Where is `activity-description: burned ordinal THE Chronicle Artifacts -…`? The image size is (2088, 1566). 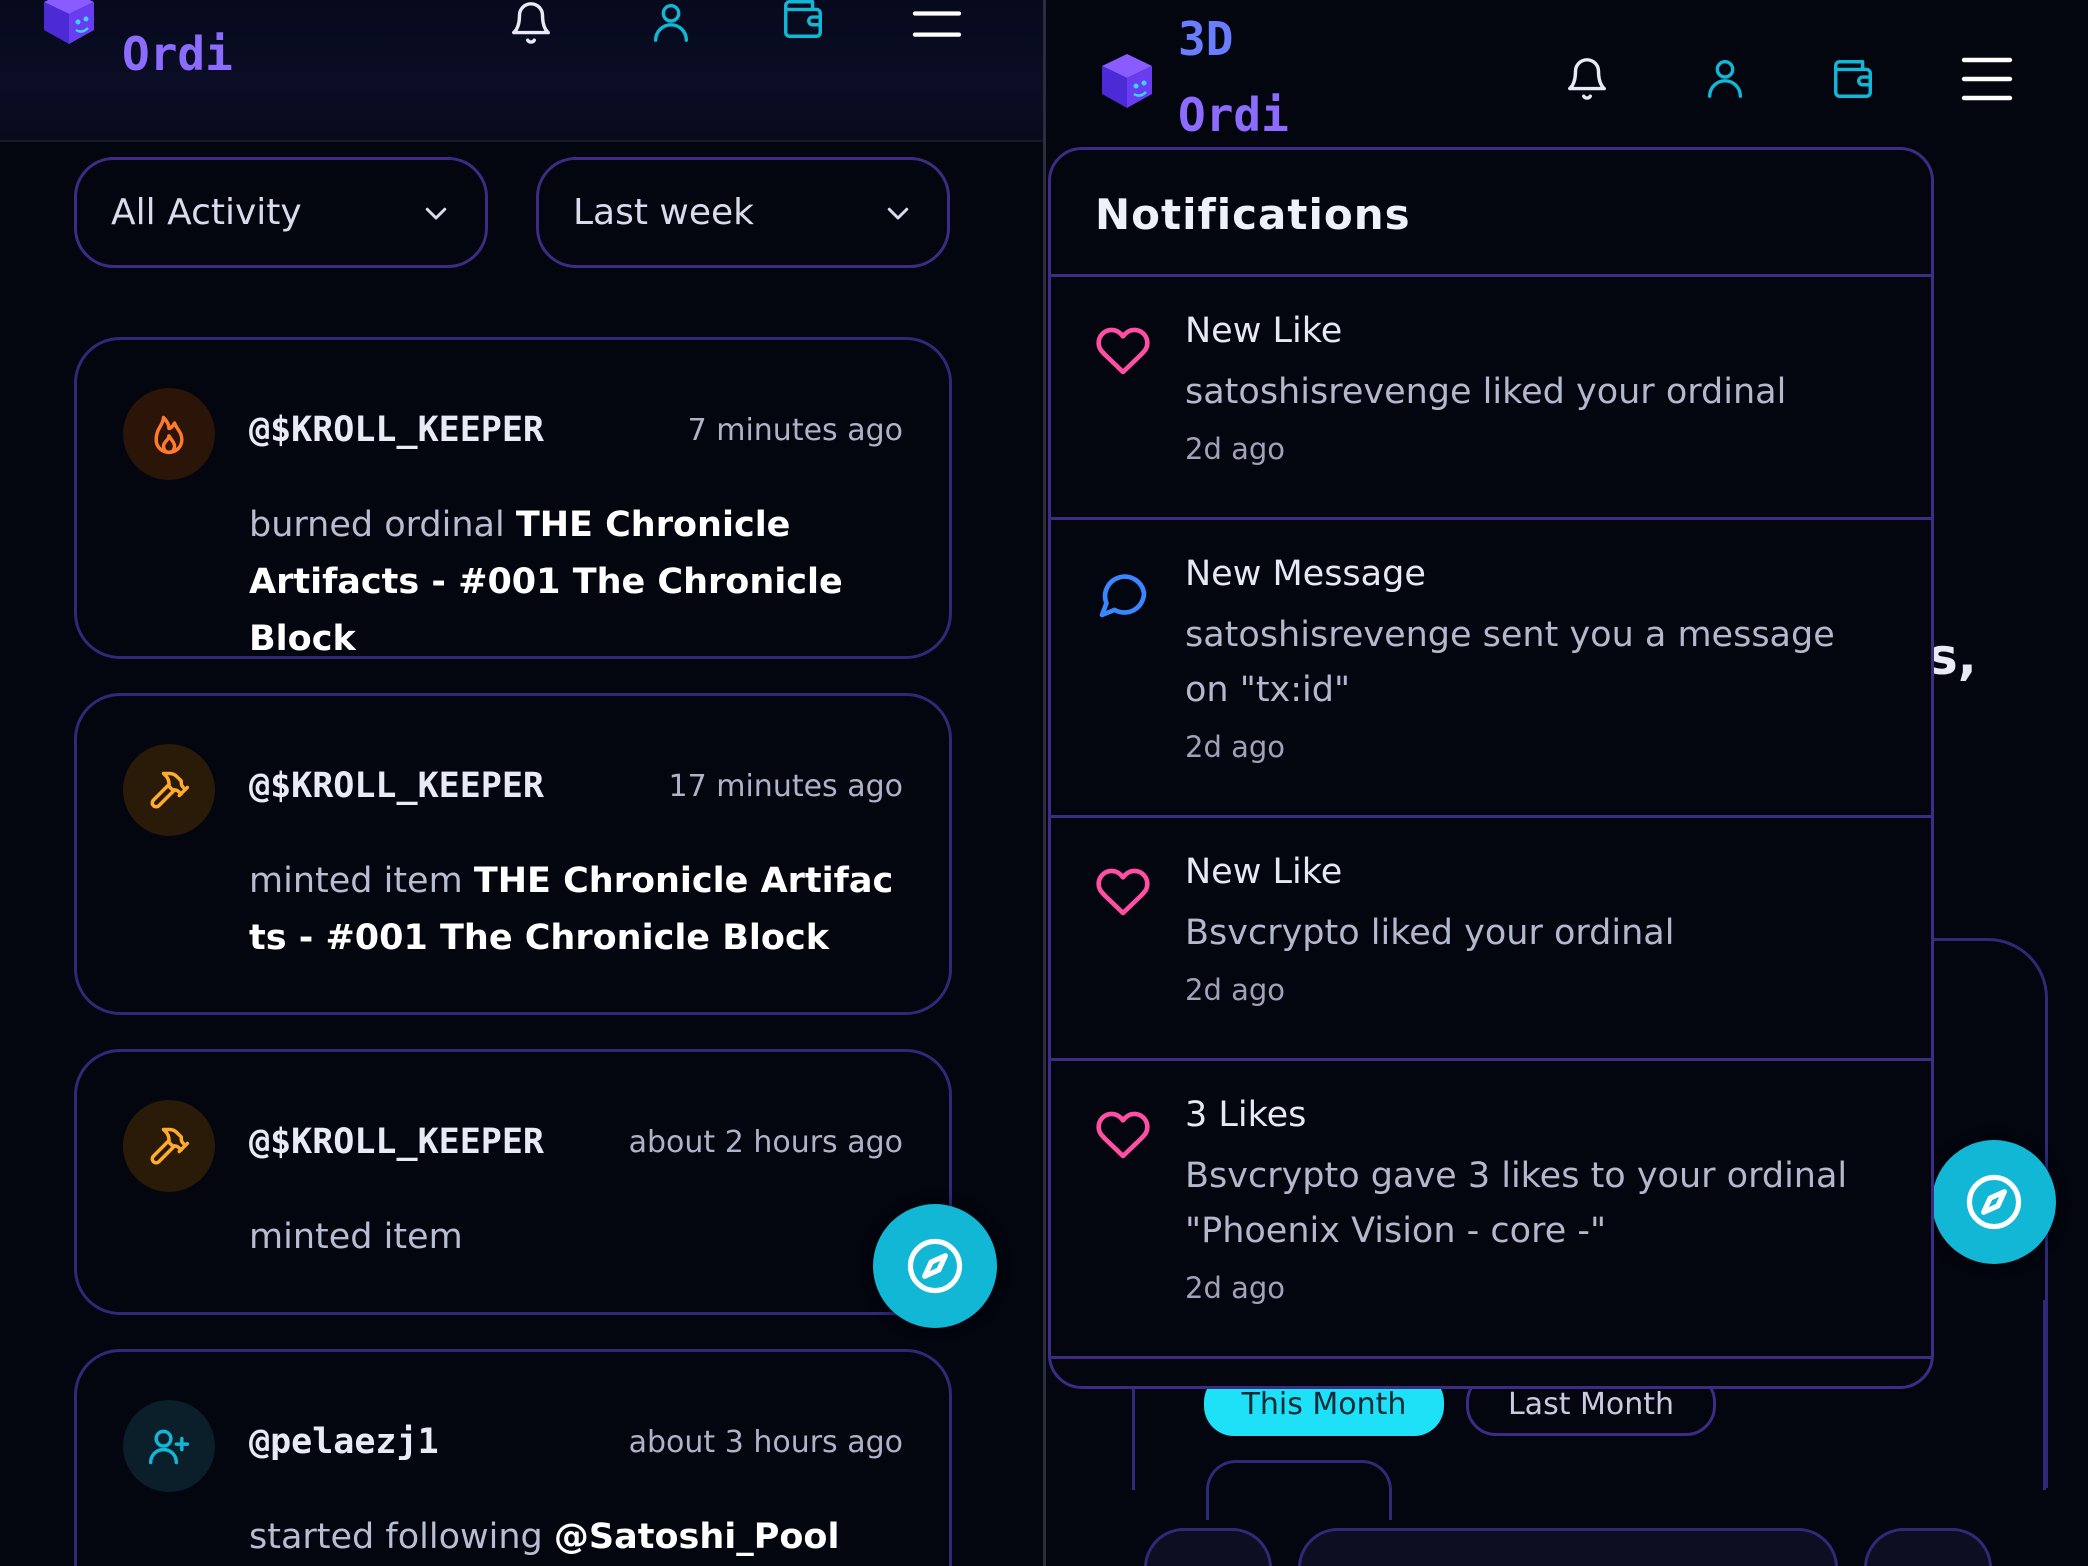
activity-description: burned ordinal THE Chronicle Artifacts -… is located at coordinates (576, 582).